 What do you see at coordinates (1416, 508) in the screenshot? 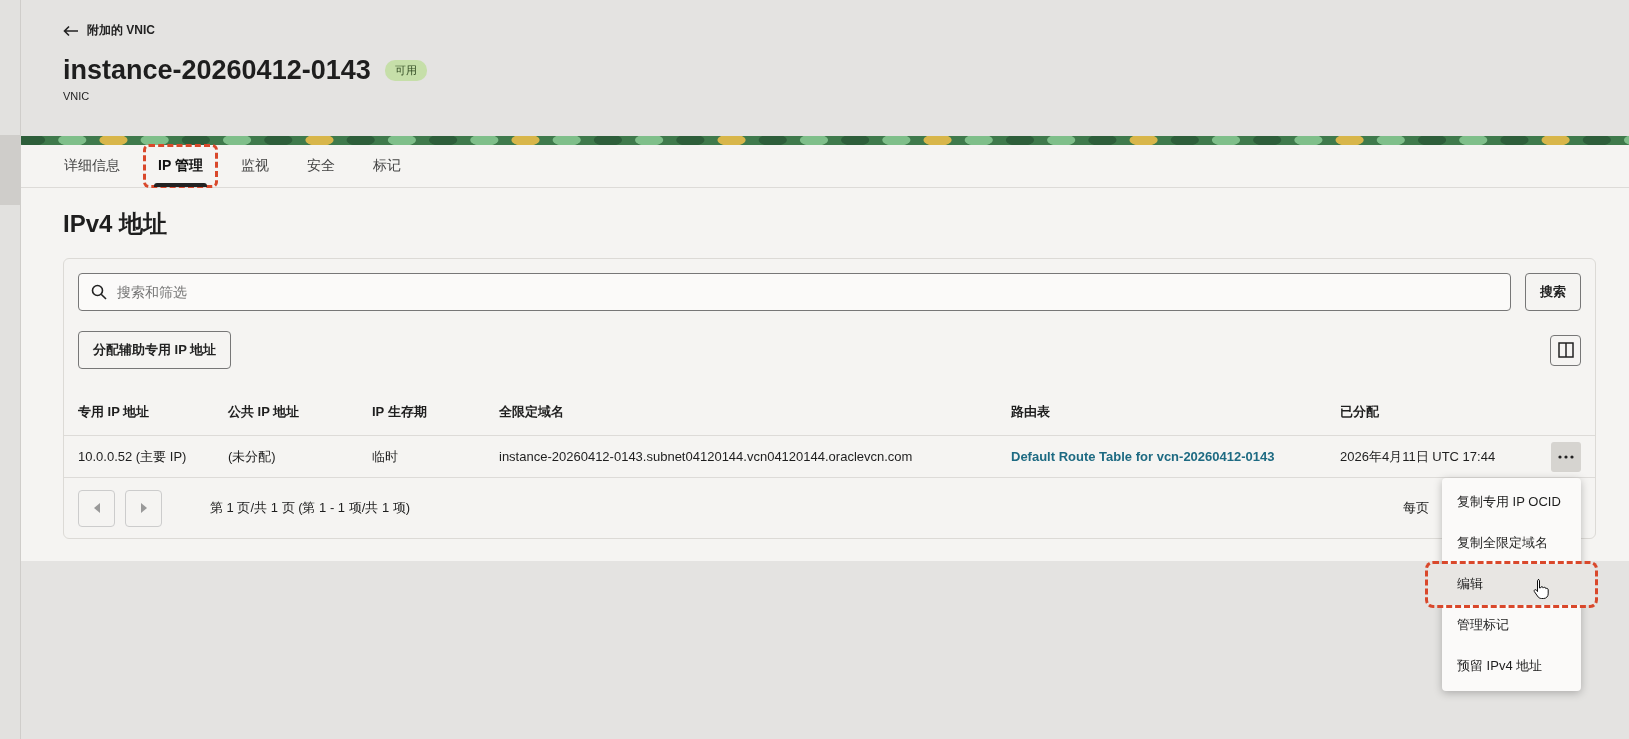
I see `per-page-label: 每页` at bounding box center [1416, 508].